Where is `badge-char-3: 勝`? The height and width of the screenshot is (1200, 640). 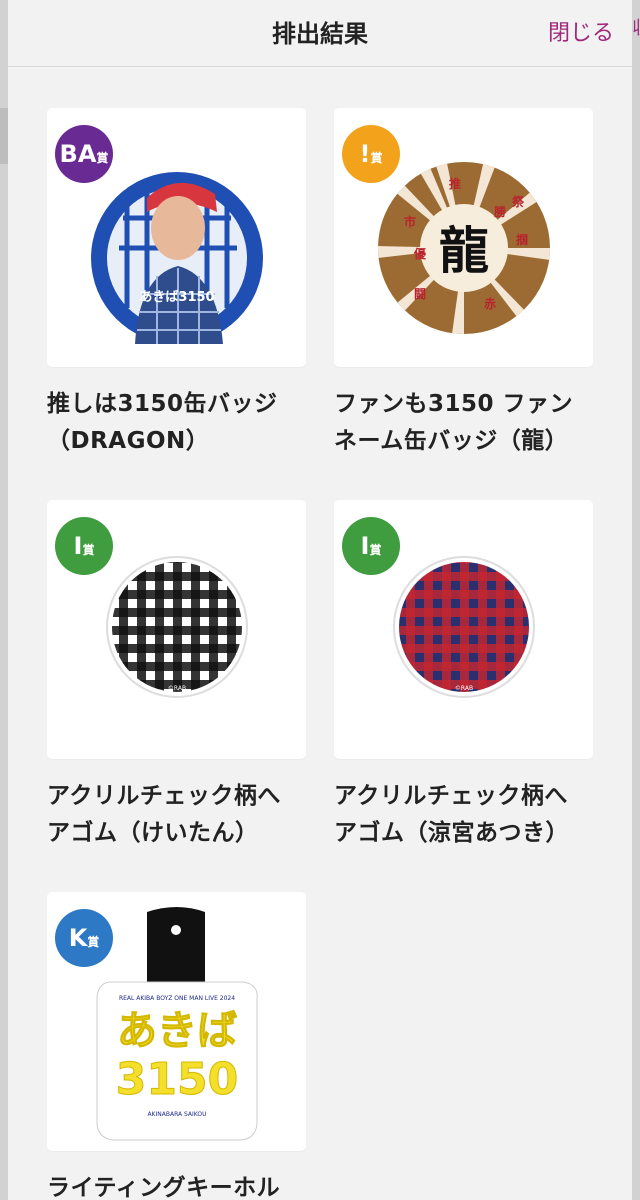
badge-char-3: 勝 is located at coordinates (500, 211).